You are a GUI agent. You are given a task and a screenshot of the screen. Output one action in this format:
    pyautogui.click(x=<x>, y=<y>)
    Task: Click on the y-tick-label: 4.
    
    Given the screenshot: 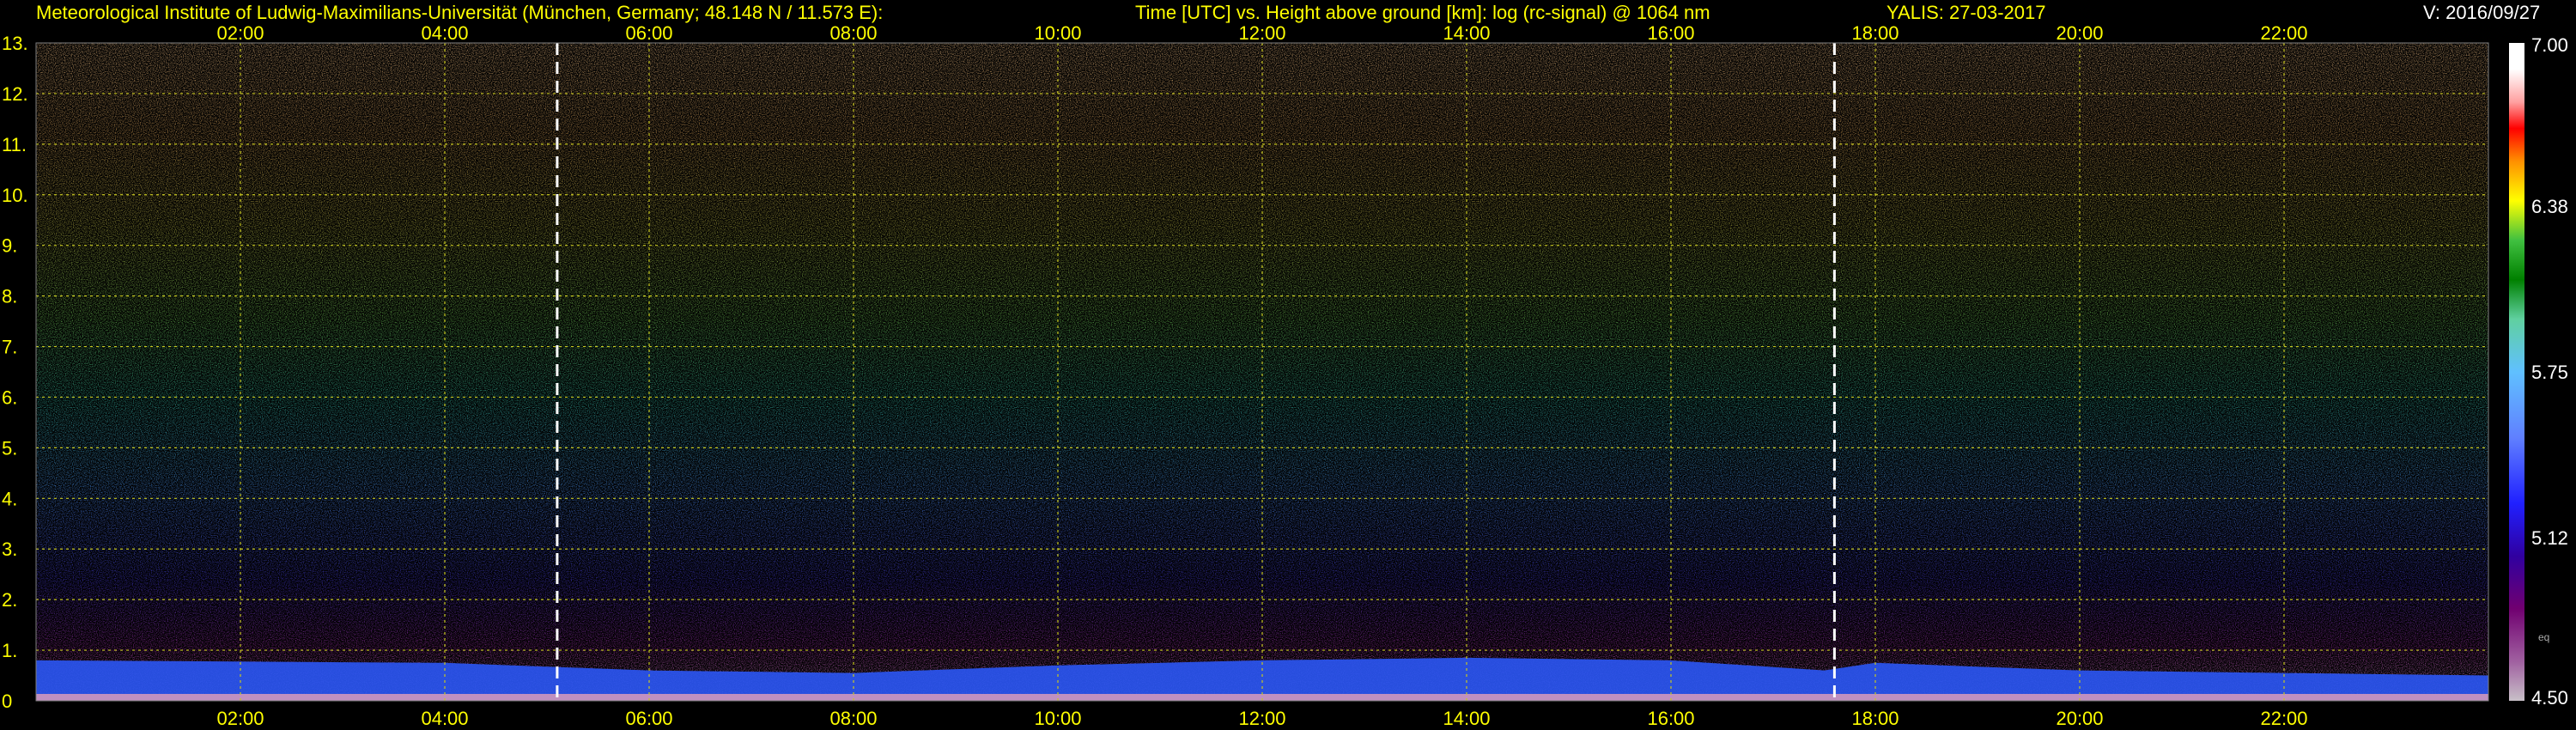 What is the action you would take?
    pyautogui.click(x=9, y=498)
    